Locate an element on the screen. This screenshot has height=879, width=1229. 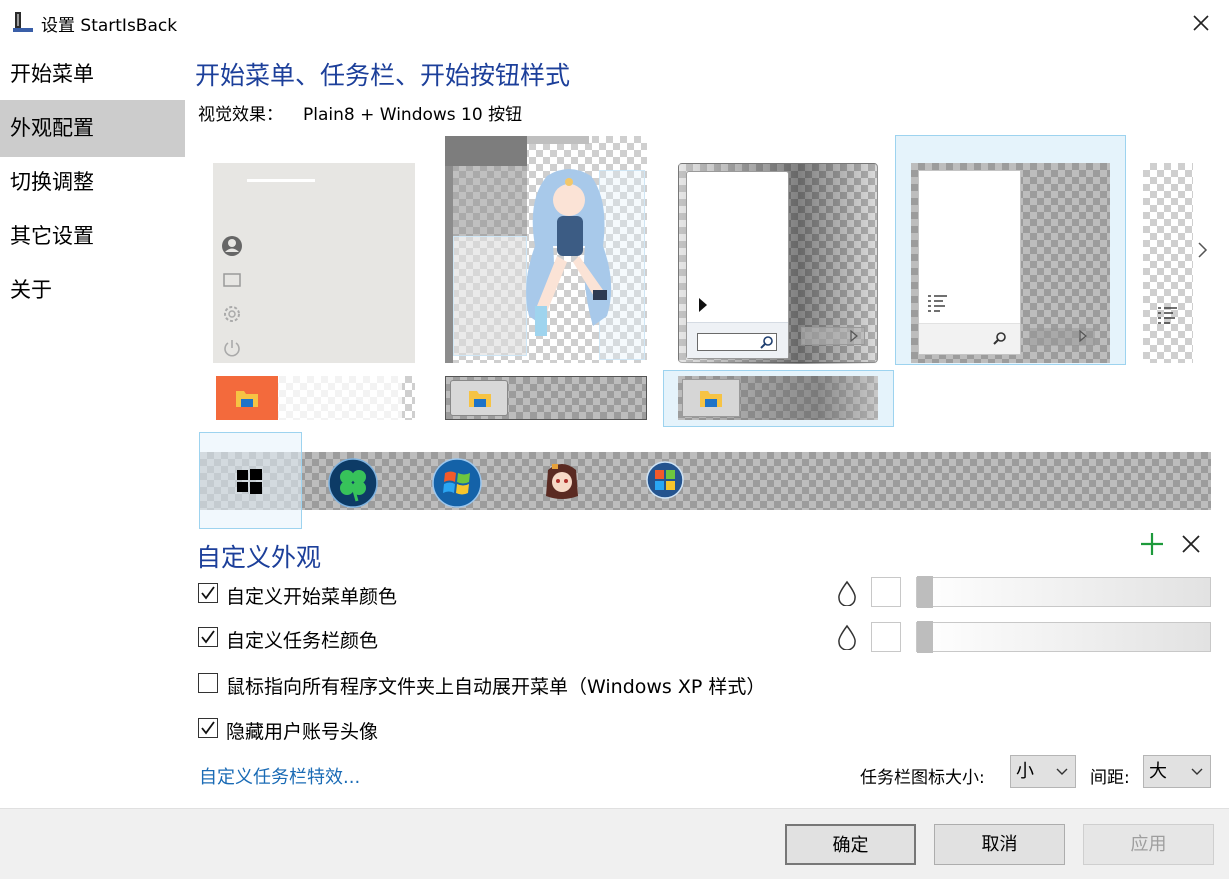
cancel-button: 取消 is located at coordinates (999, 844).